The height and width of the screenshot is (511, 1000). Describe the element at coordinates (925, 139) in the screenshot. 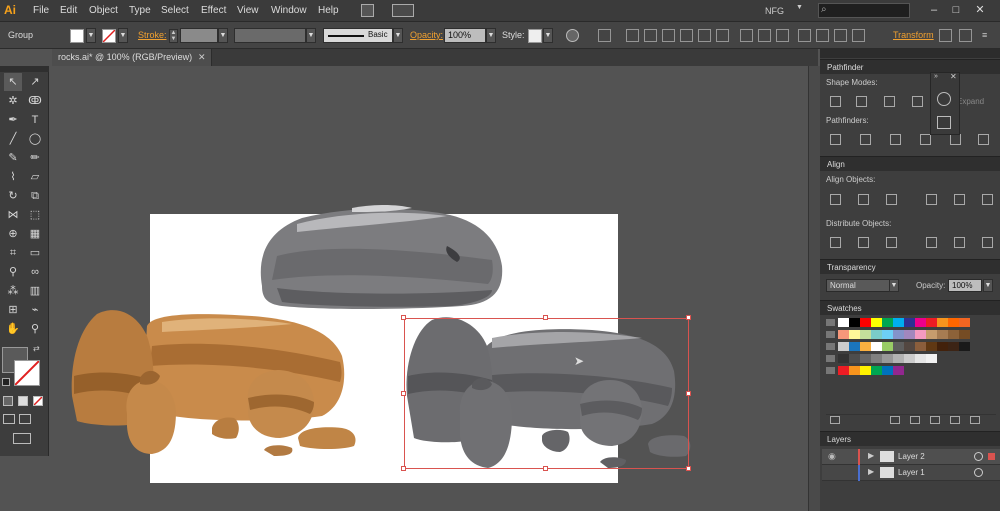

I see `crop-icon` at that location.